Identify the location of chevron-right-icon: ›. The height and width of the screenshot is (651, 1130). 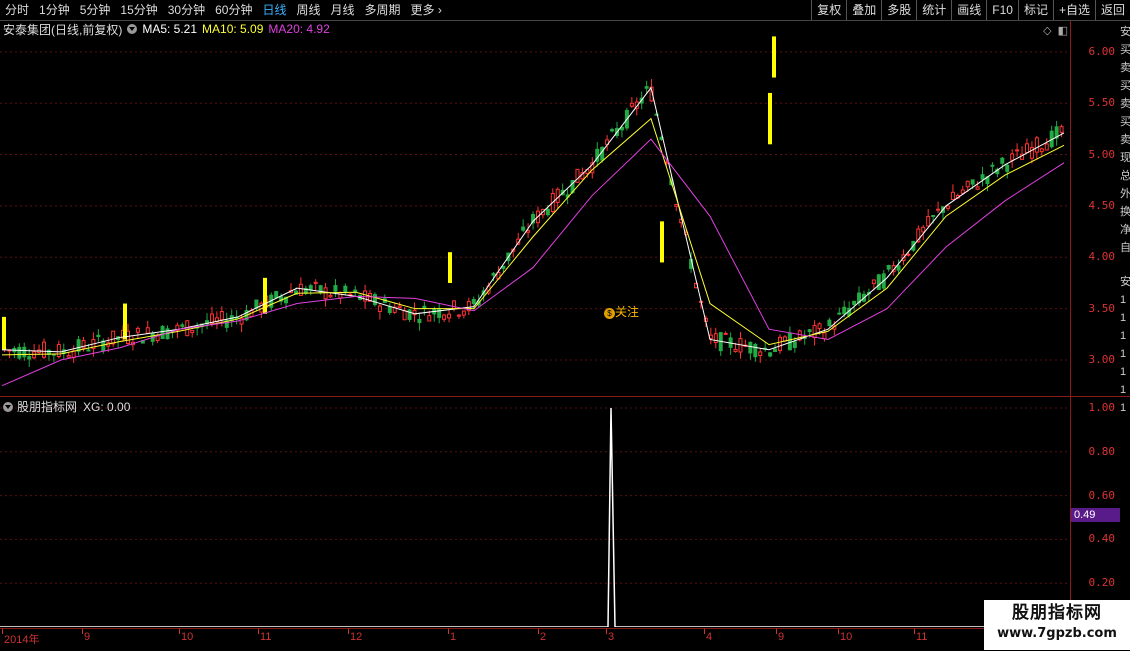
(439, 10).